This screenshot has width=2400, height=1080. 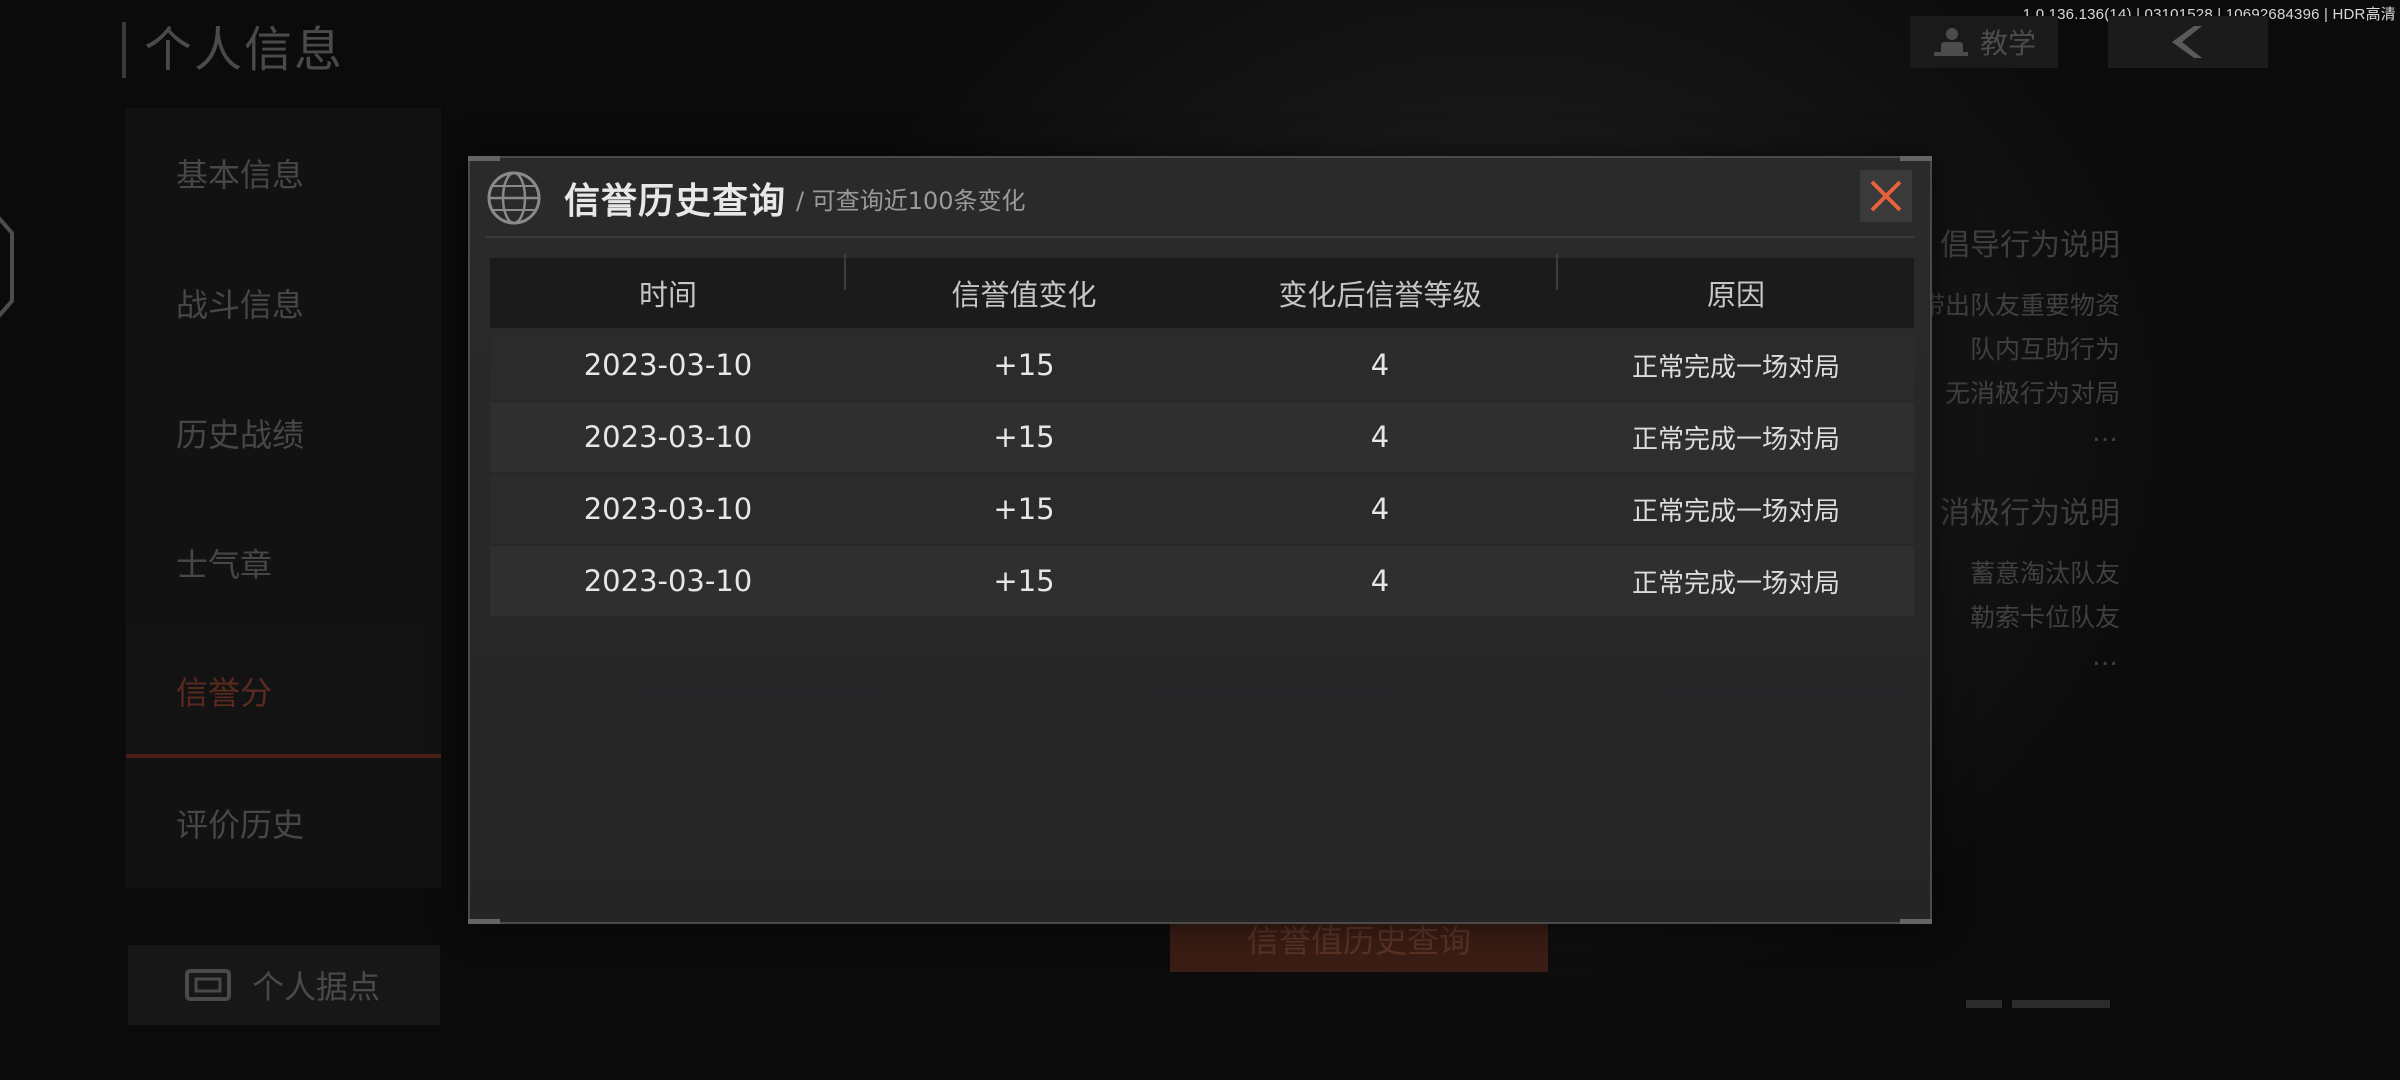 I want to click on modal-title: 信誉历史查询, so click(x=675, y=201).